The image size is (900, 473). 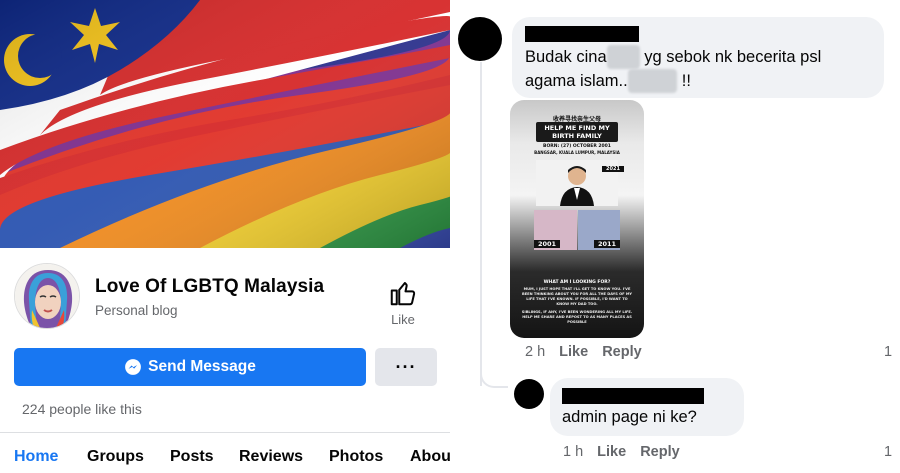 I want to click on redacted-commenter-name, so click(x=582, y=34).